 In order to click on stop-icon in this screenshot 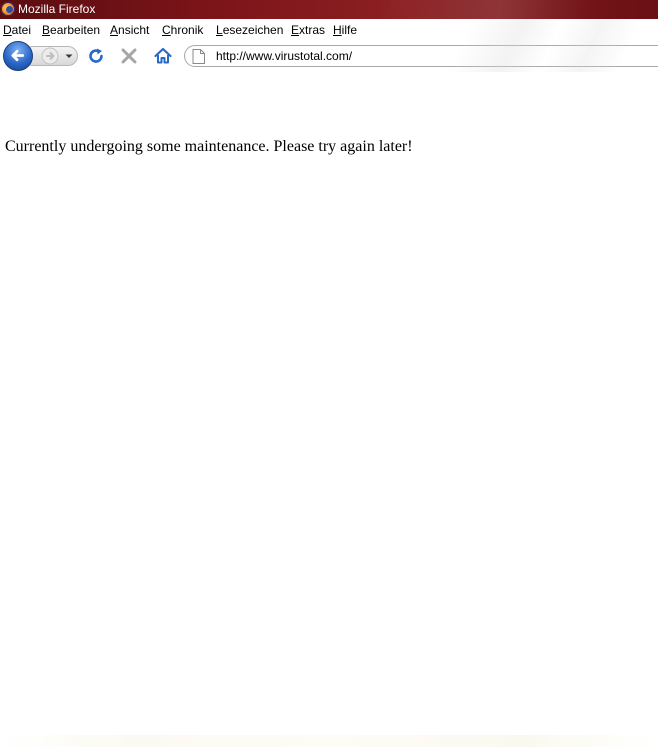, I will do `click(129, 56)`.